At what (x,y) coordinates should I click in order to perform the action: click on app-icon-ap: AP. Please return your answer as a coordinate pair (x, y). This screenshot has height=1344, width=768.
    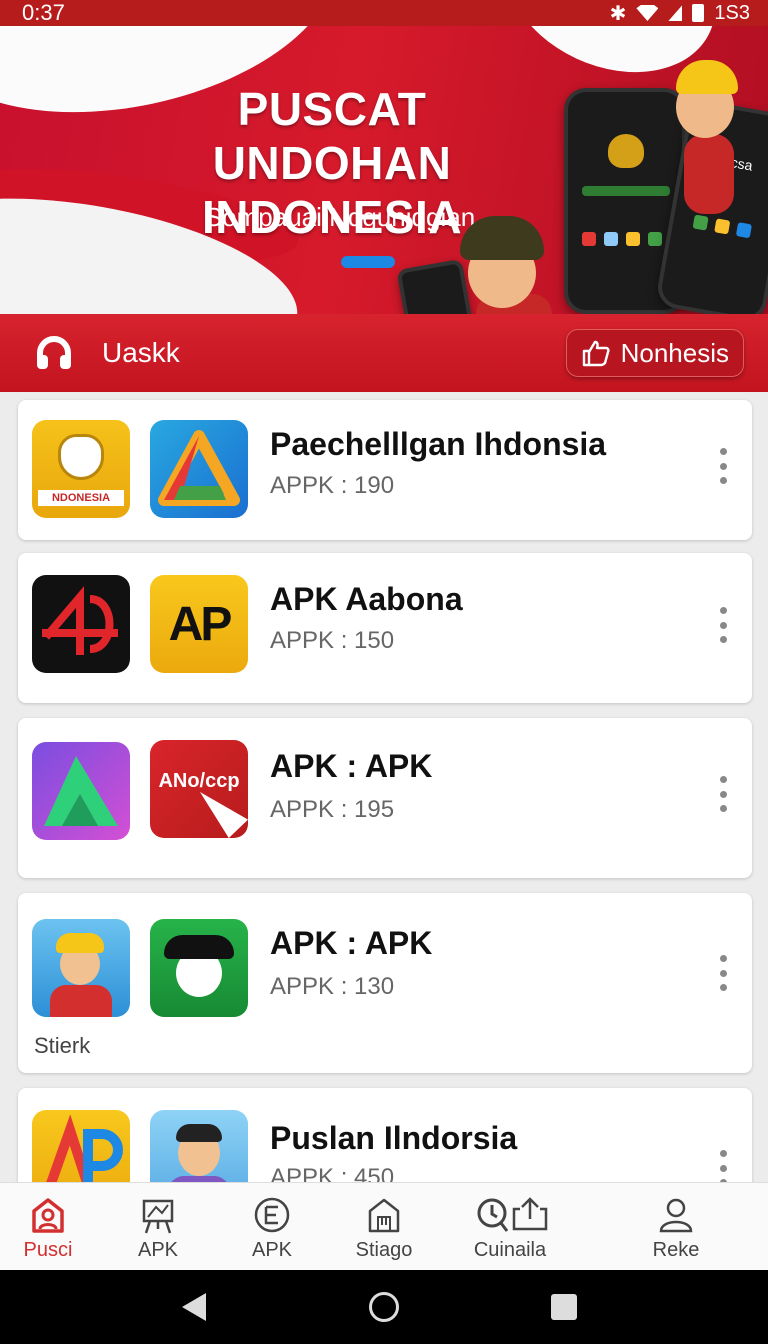
    Looking at the image, I should click on (199, 624).